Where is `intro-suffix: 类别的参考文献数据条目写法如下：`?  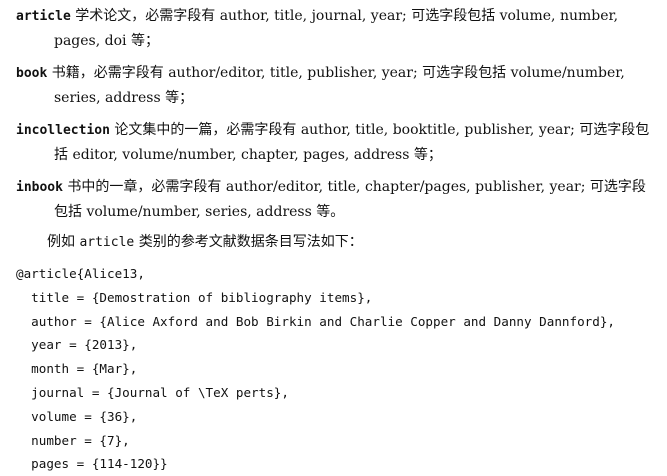
intro-suffix: 类别的参考文献数据条目写法如下： is located at coordinates (248, 242).